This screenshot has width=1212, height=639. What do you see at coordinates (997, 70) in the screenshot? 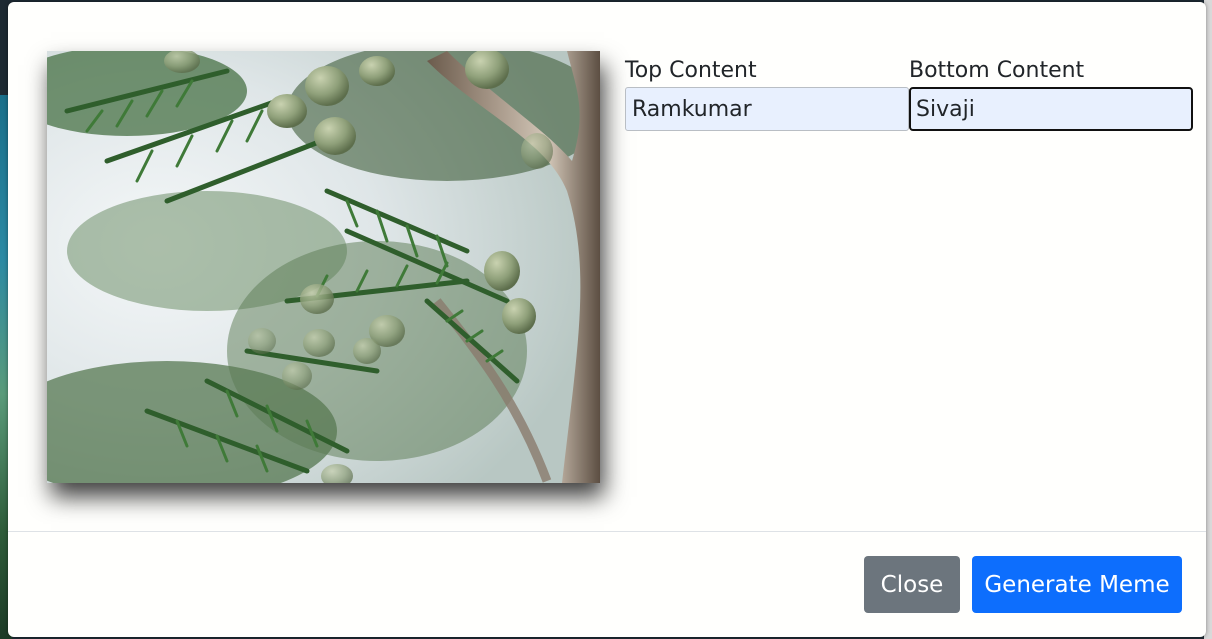
I see `bottom-content-label: Bottom Content` at bounding box center [997, 70].